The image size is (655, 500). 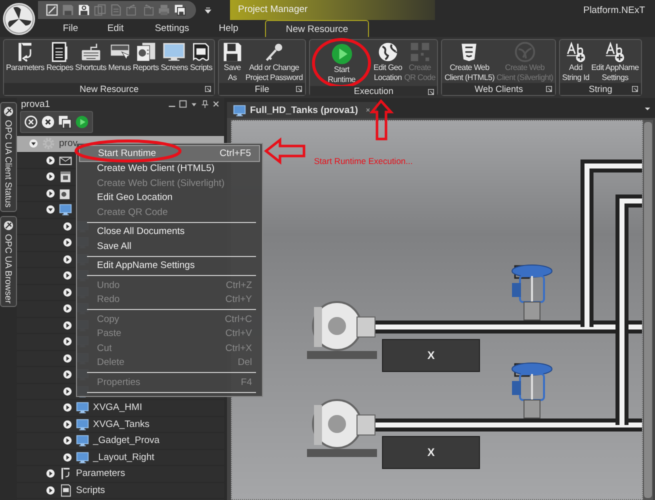 What do you see at coordinates (332, 10) in the screenshot?
I see `context-tab-title: Project Manager` at bounding box center [332, 10].